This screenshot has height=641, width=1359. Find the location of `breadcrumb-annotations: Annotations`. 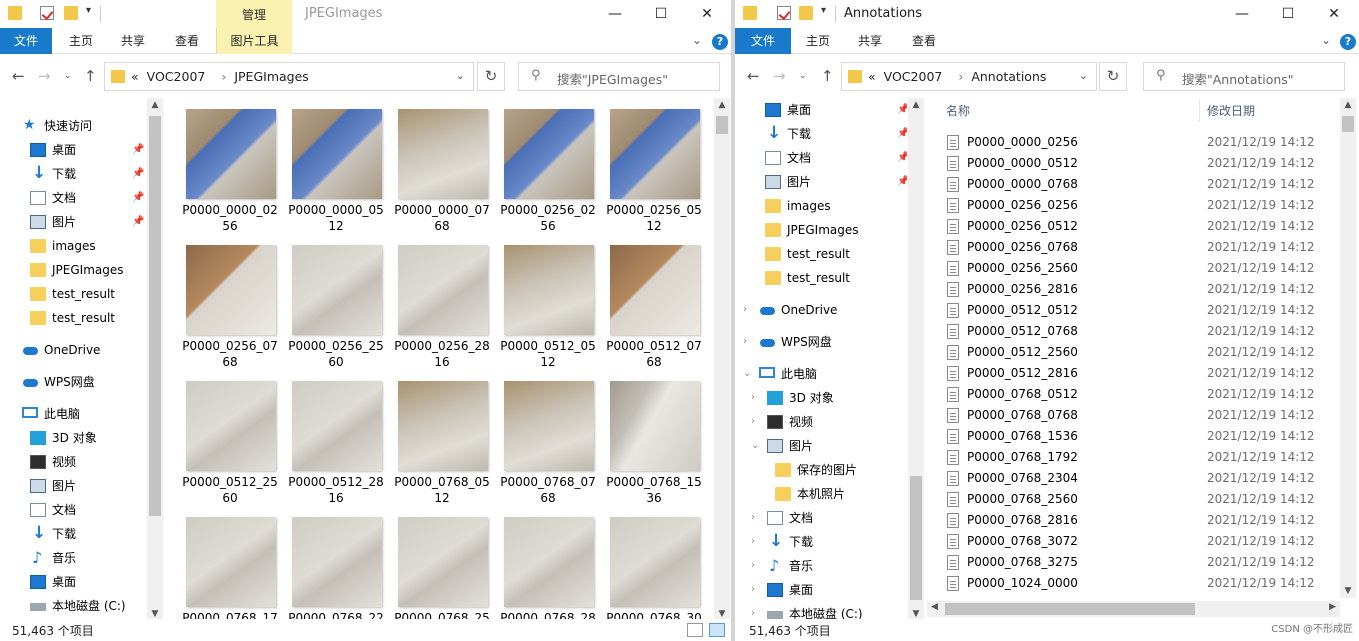

breadcrumb-annotations: Annotations is located at coordinates (1008, 76).